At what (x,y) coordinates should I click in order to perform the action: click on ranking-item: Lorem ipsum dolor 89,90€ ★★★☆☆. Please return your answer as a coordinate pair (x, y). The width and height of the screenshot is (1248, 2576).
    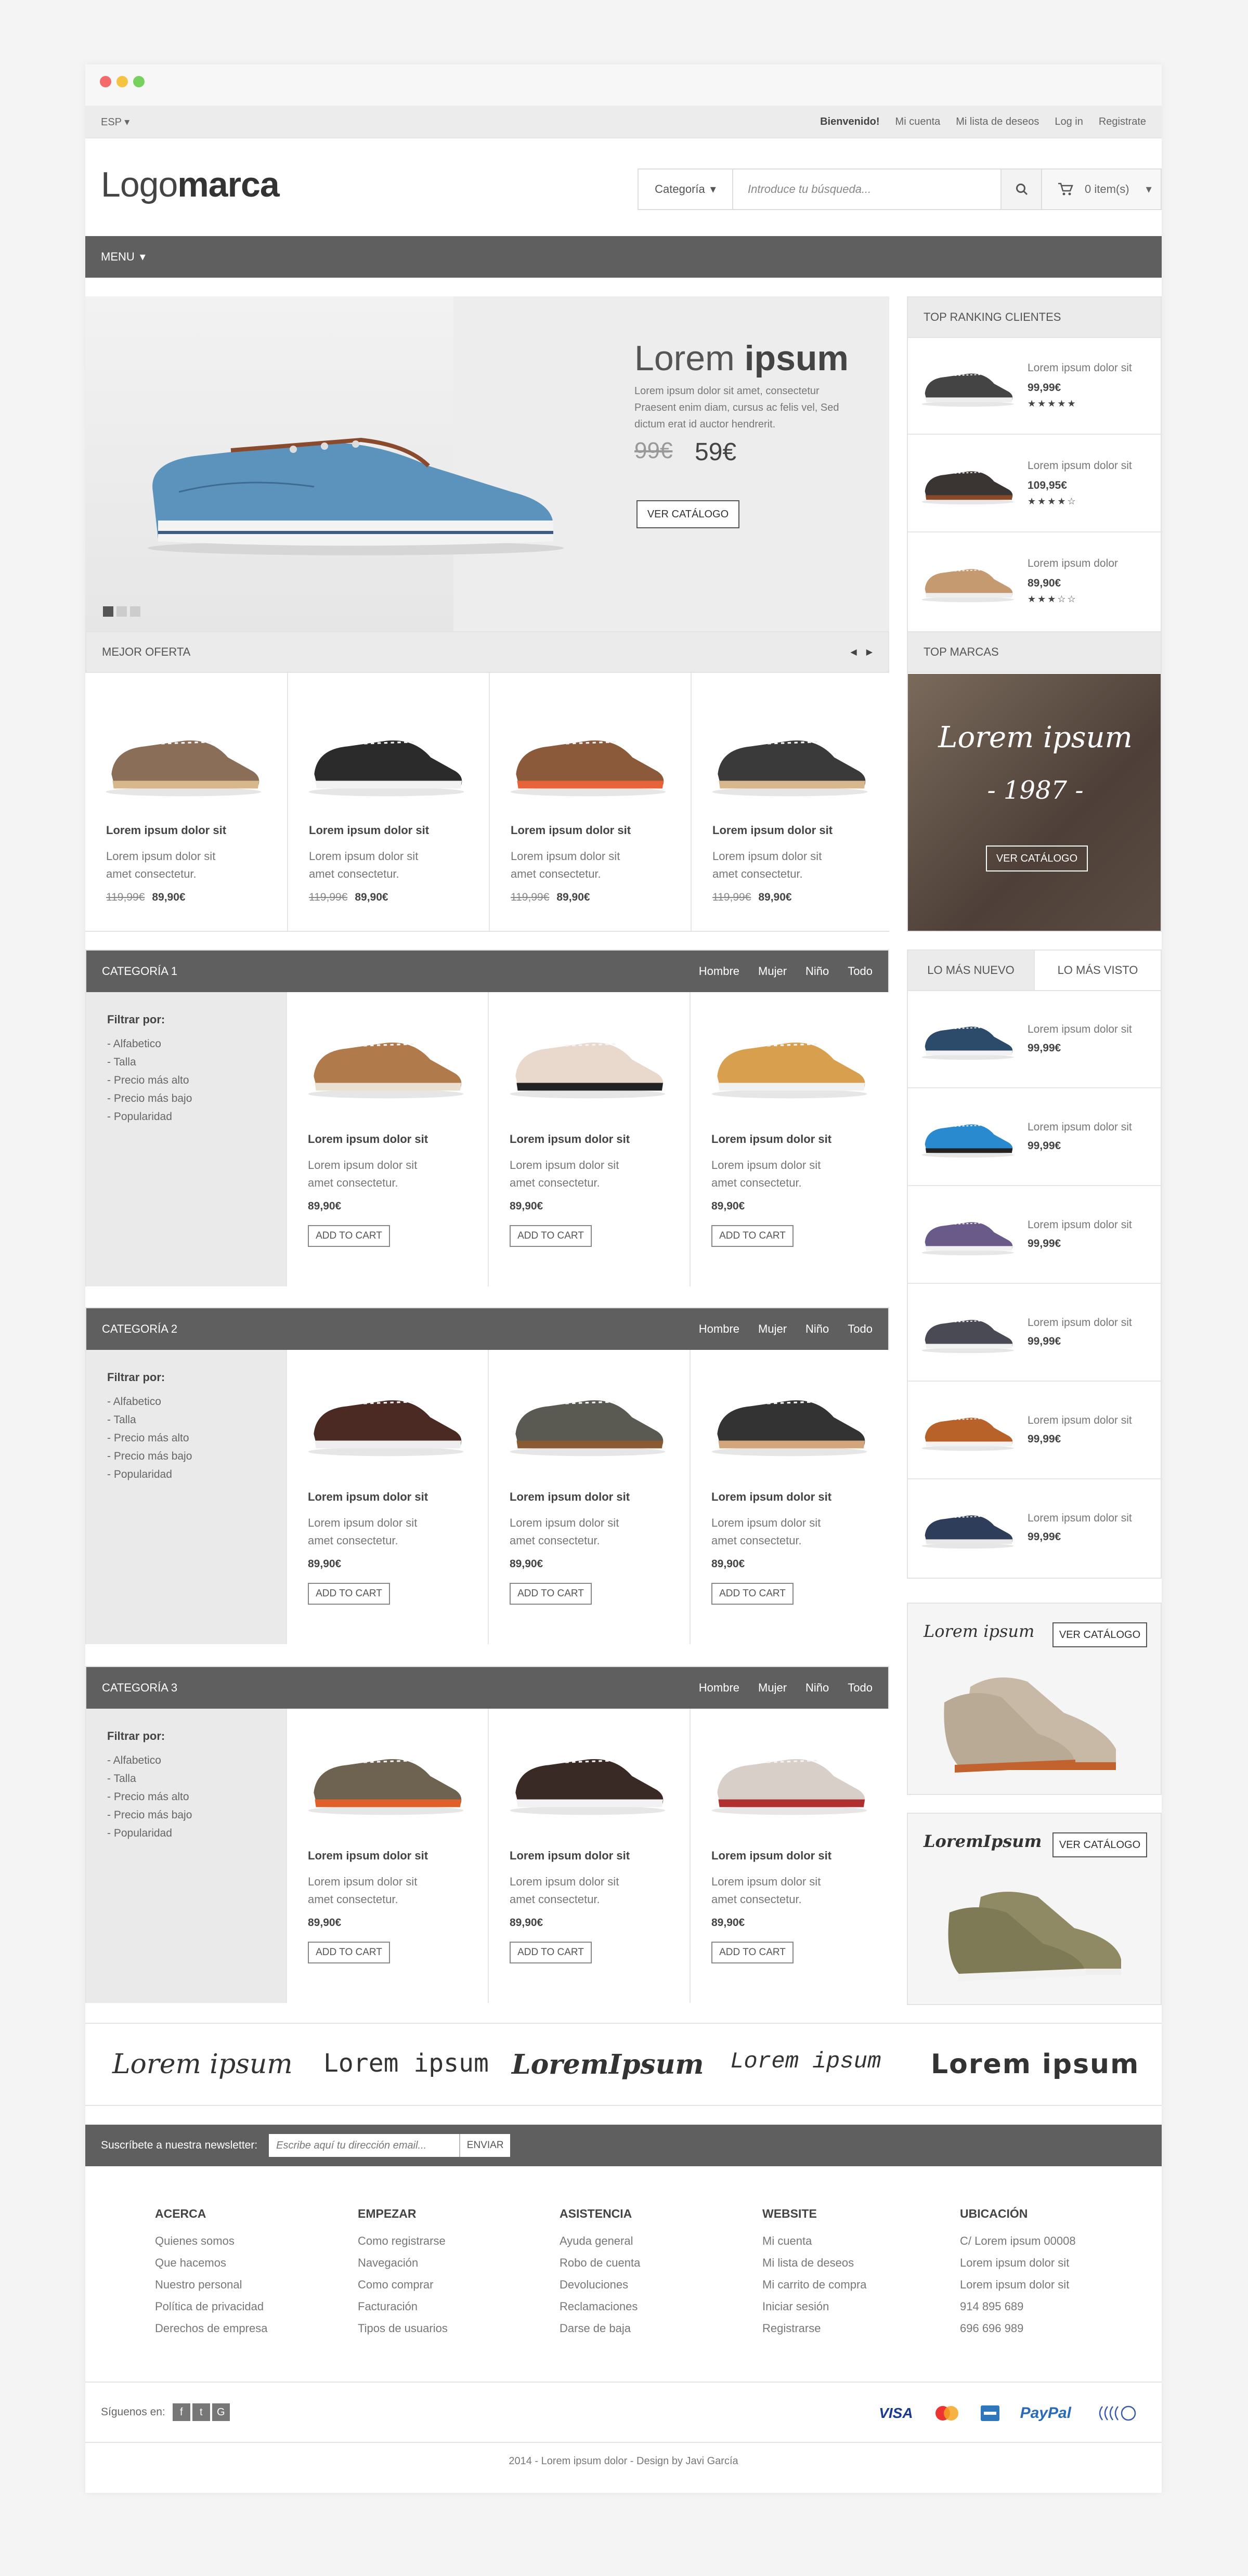
    Looking at the image, I should click on (1035, 582).